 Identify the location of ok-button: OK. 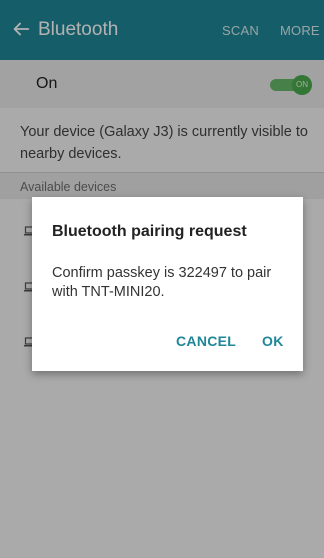
(273, 341).